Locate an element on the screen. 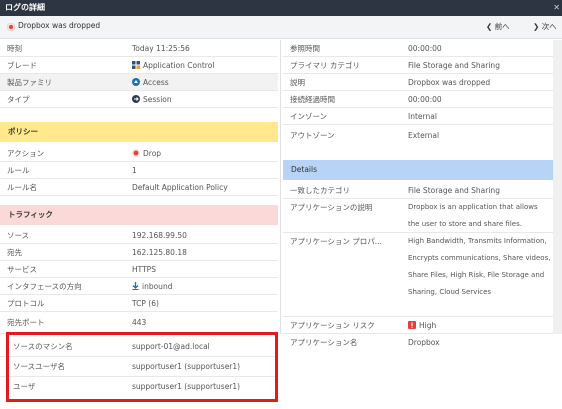 Image resolution: width=562 pixels, height=409 pixels. gear-icon: ✕ is located at coordinates (556, 8).